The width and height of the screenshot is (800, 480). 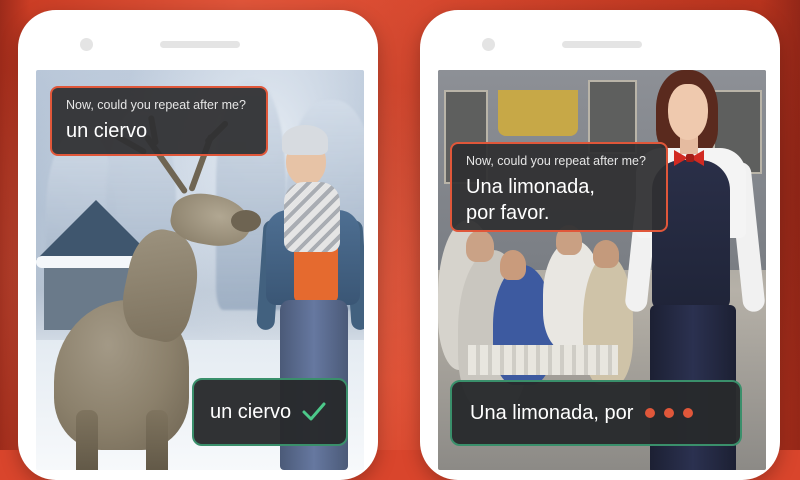 What do you see at coordinates (312, 217) in the screenshot?
I see `avatar-scarf` at bounding box center [312, 217].